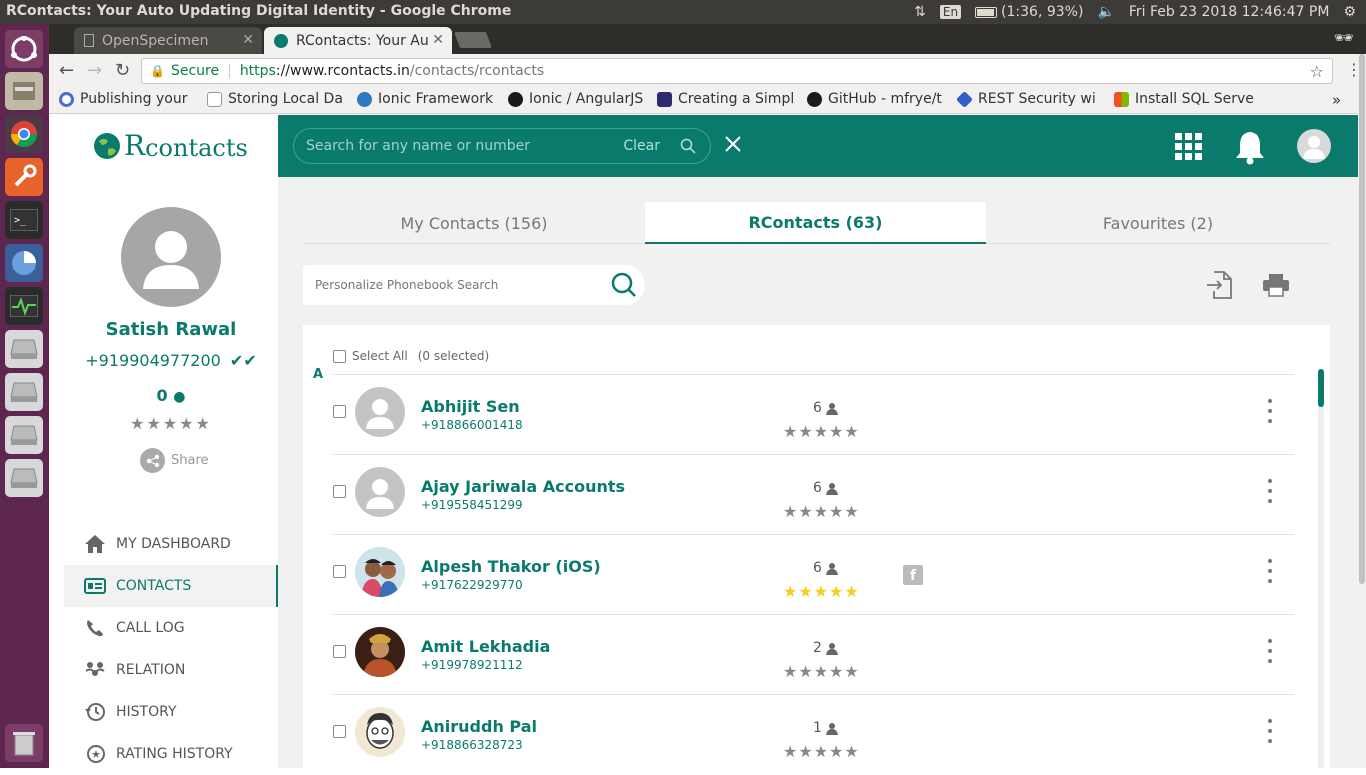 The height and width of the screenshot is (775, 1366). What do you see at coordinates (66, 99) in the screenshot?
I see `bookmark-icon` at bounding box center [66, 99].